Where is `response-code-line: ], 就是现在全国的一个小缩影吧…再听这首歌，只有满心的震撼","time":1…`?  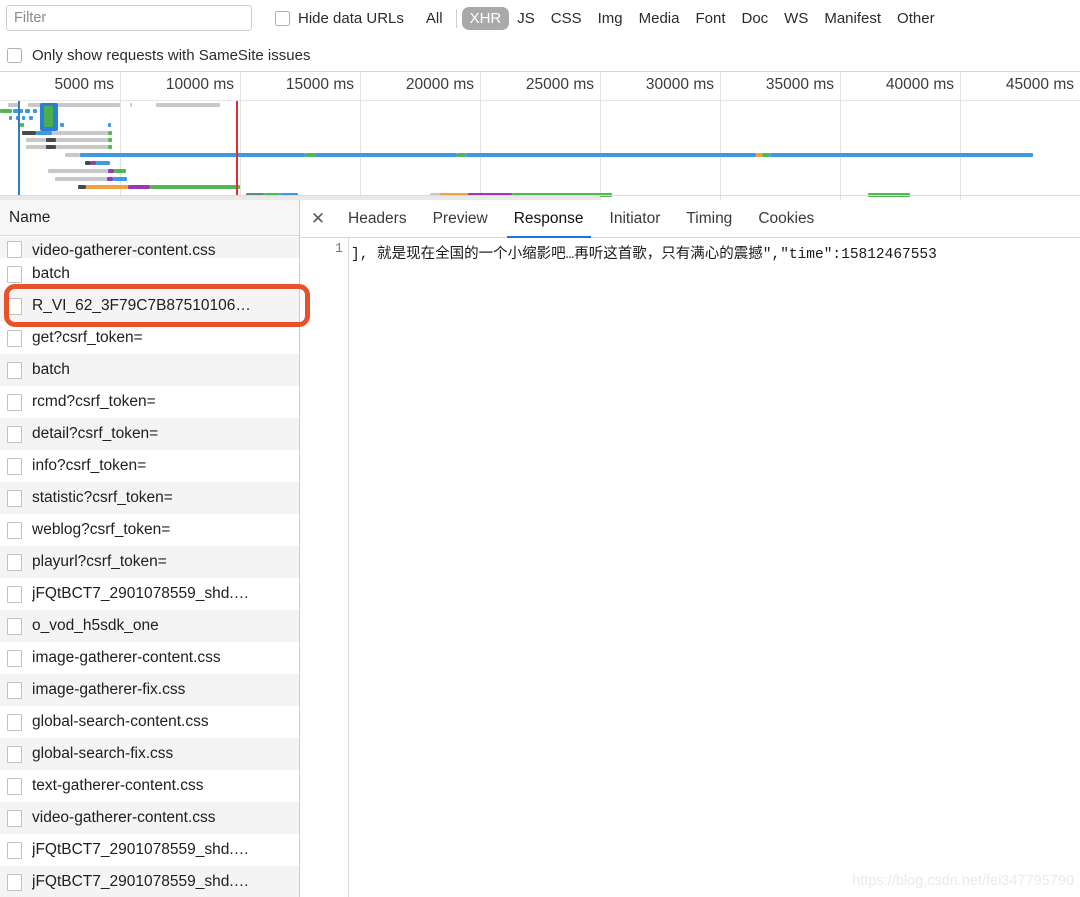 response-code-line: ], 就是现在全国的一个小缩影吧…再听这首歌，只有满心的震撼","time":1… is located at coordinates (644, 255).